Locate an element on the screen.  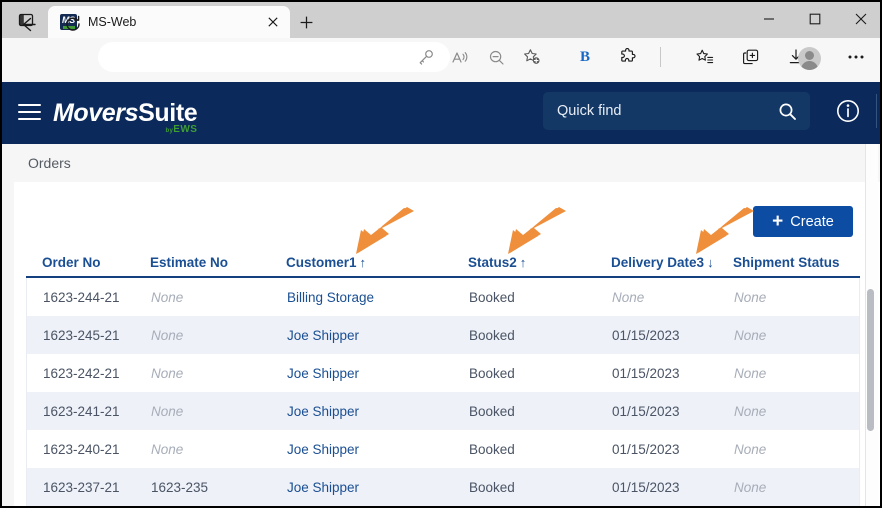
collections-icon is located at coordinates (705, 57).